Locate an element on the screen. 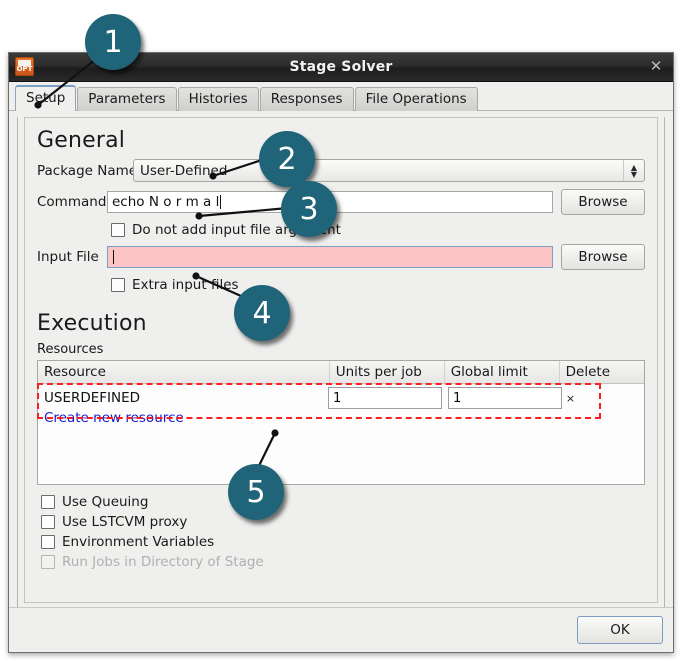 The height and width of the screenshot is (661, 682). cell-global-limit: 1 is located at coordinates (502, 398).